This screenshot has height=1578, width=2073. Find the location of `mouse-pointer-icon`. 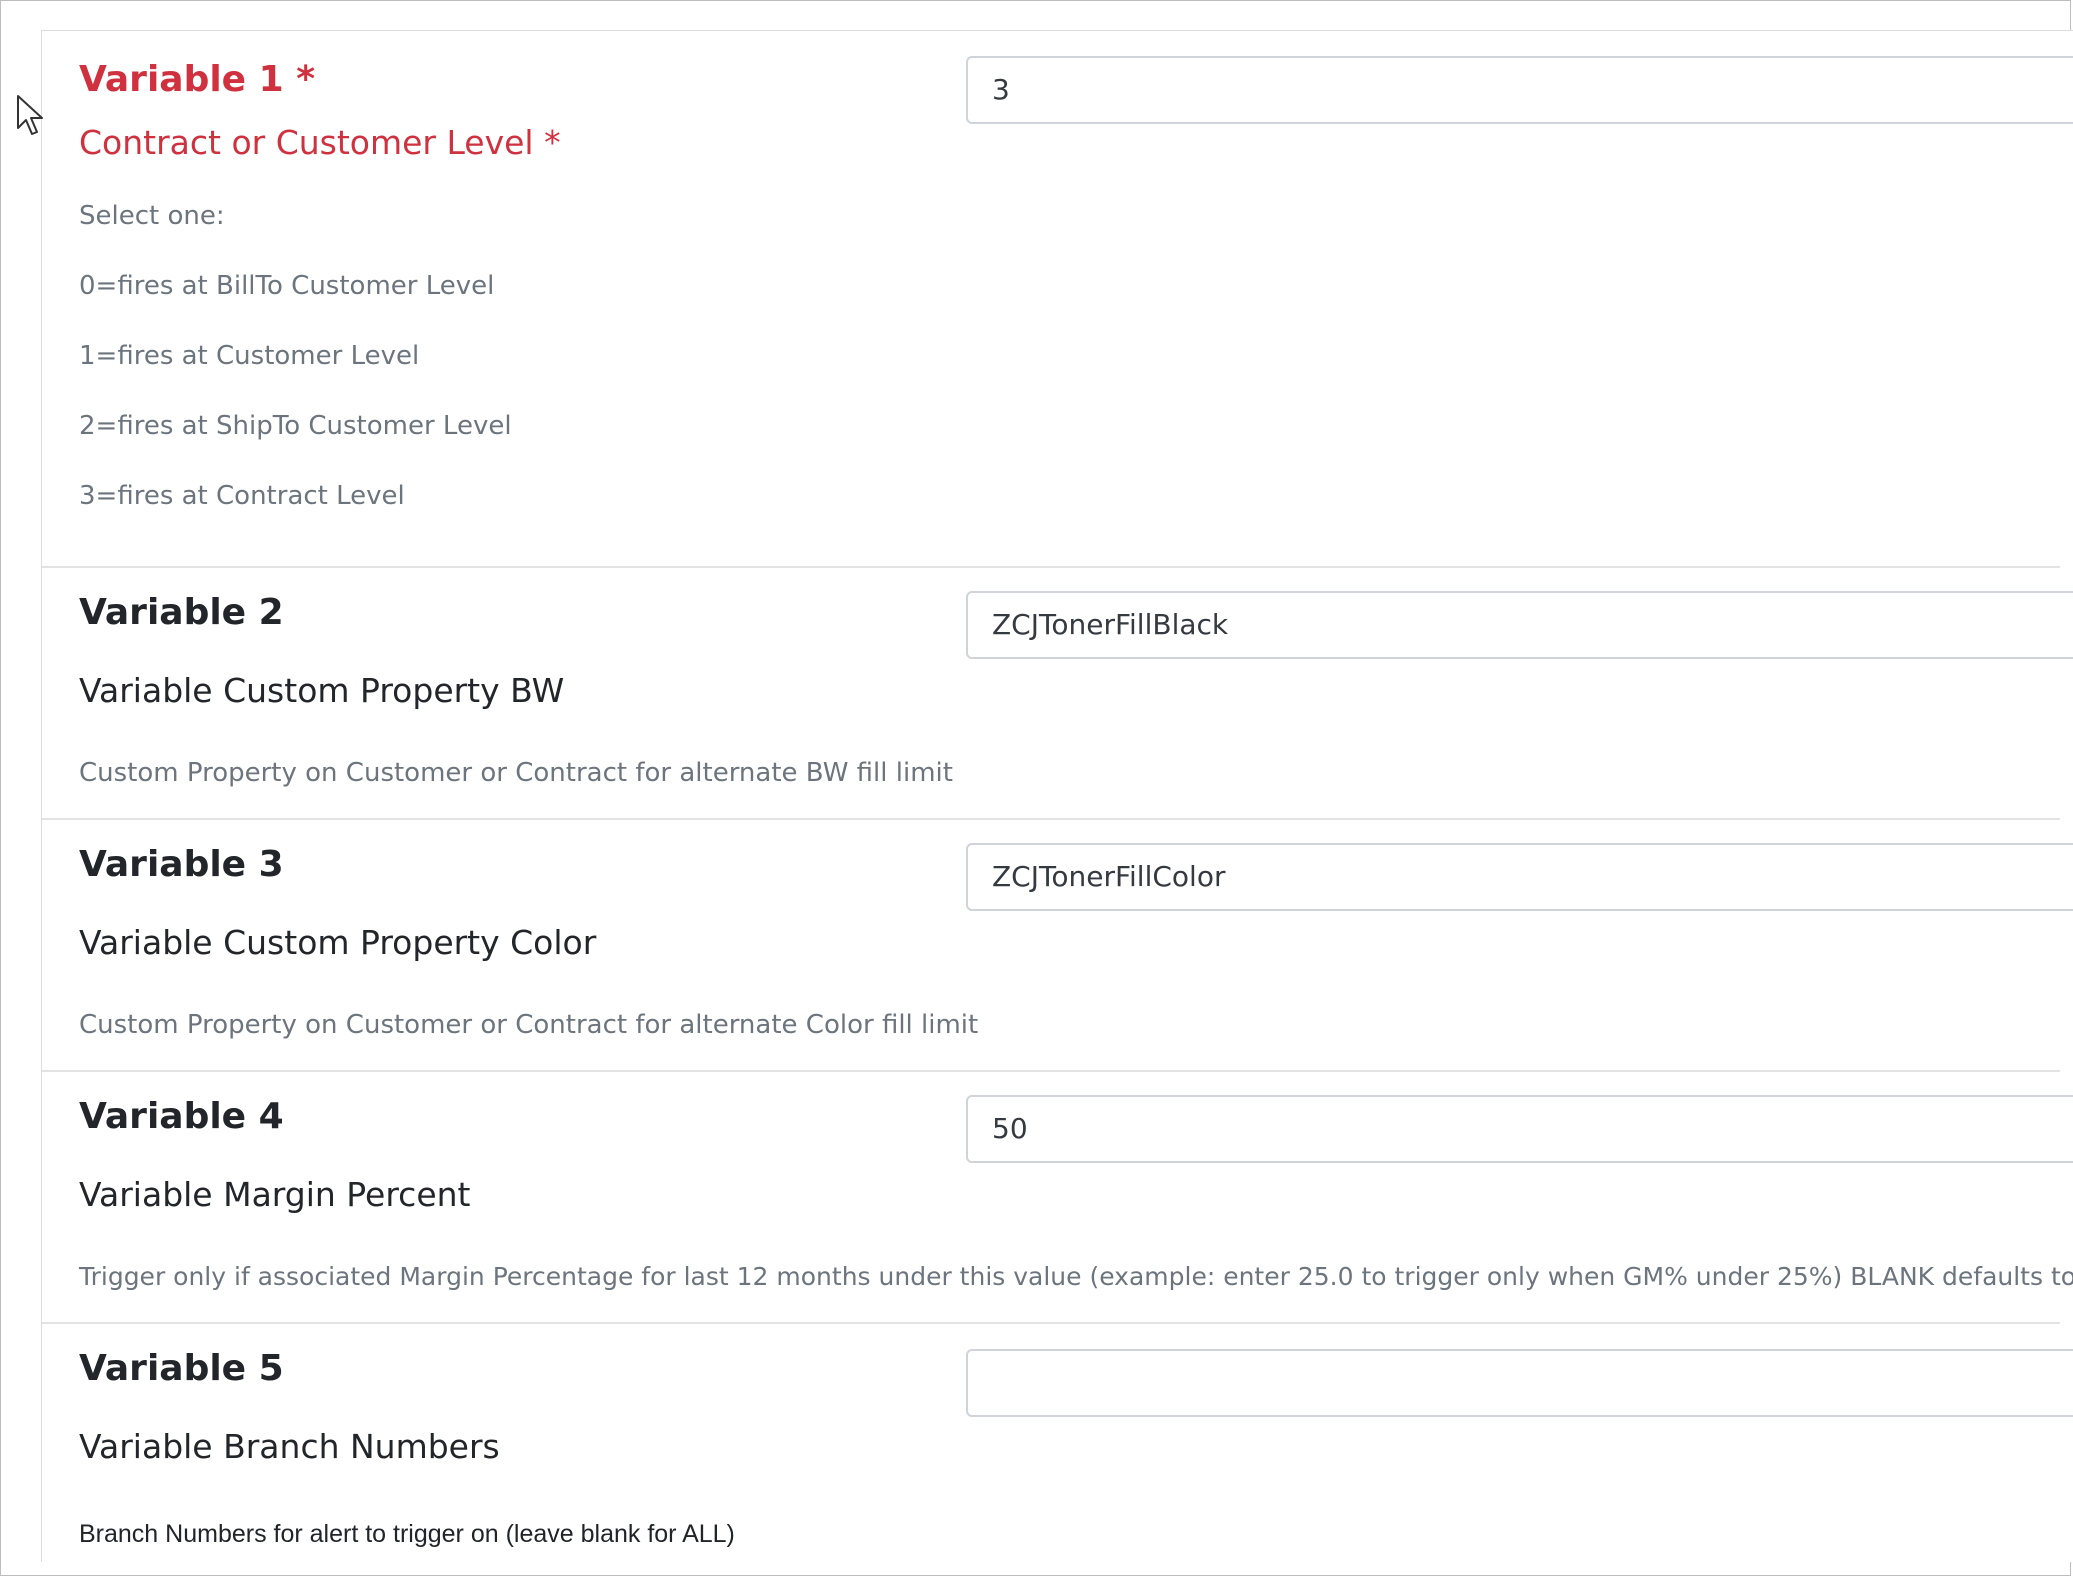

mouse-pointer-icon is located at coordinates (30, 115).